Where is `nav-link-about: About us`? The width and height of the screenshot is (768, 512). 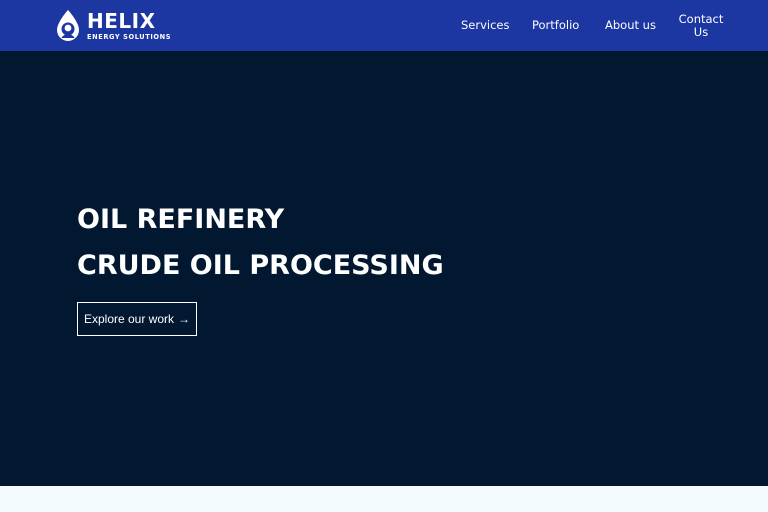 nav-link-about: About us is located at coordinates (630, 25).